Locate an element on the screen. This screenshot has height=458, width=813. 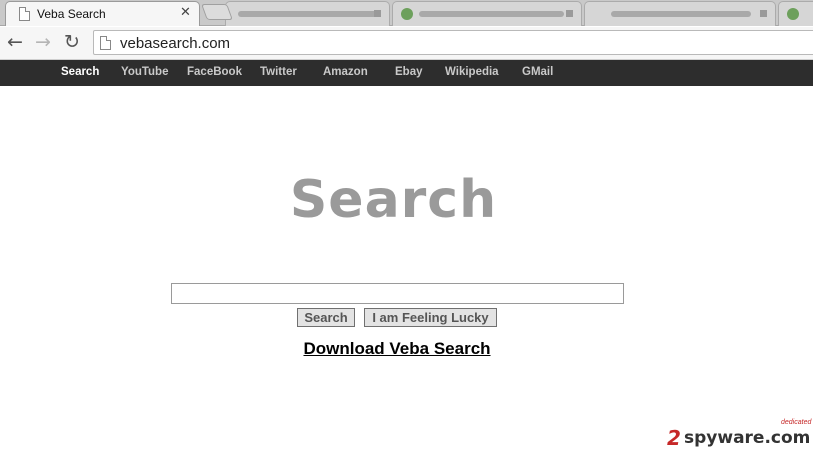
reload-icon: ↻ is located at coordinates (72, 42).